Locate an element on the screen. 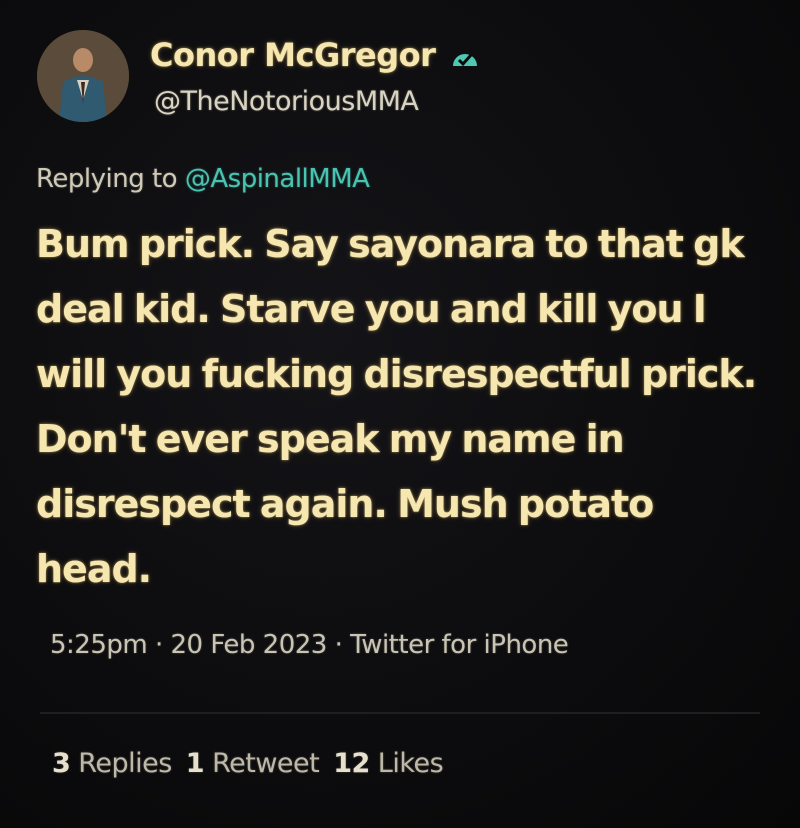 Image resolution: width=800 pixels, height=828 pixels. replies-count: 3 is located at coordinates (61, 763).